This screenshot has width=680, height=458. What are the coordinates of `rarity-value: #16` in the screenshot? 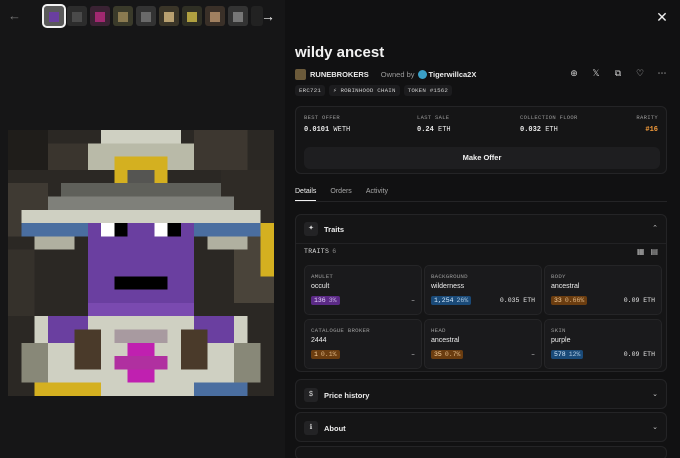 It's located at (647, 130).